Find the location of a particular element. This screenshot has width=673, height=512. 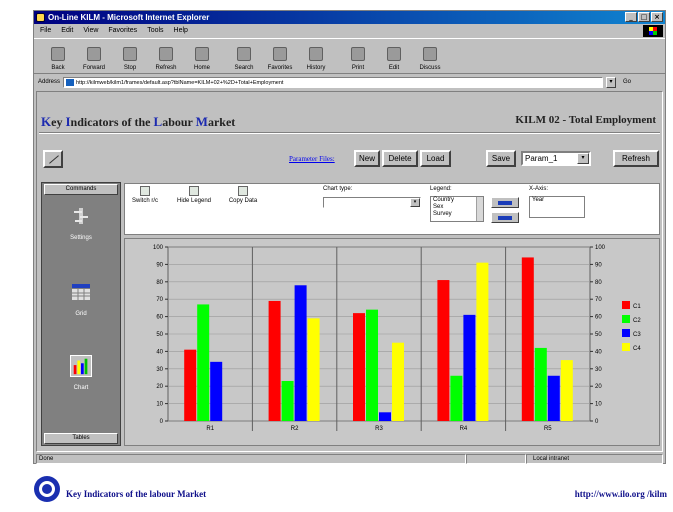

back-icon is located at coordinates (58, 54).